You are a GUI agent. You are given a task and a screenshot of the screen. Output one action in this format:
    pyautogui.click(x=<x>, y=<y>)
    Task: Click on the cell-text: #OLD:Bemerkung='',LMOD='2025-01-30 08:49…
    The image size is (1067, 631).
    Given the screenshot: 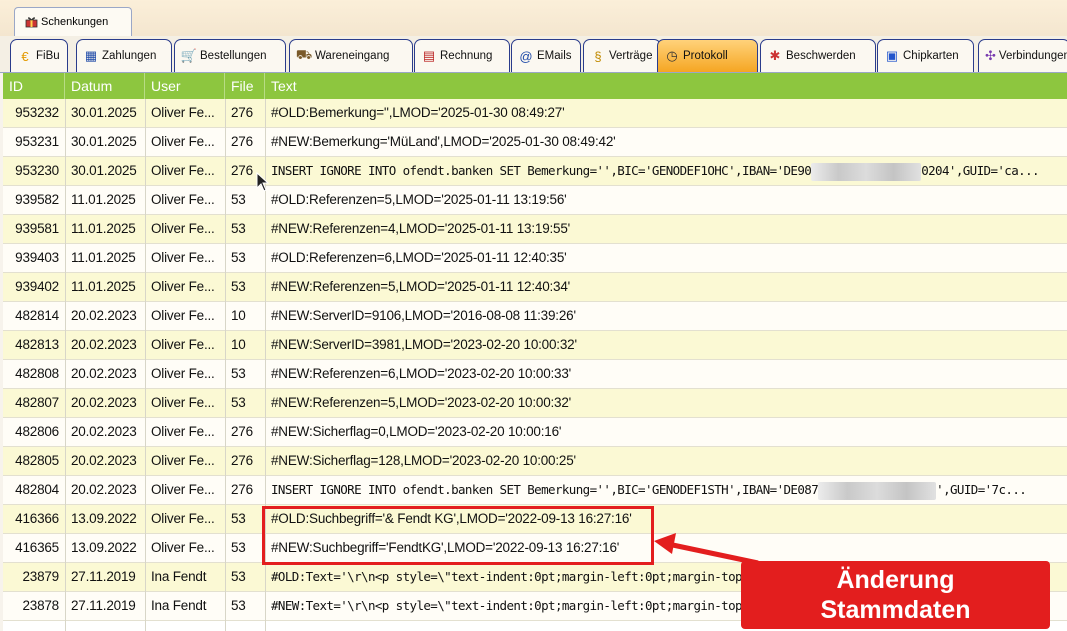 What is the action you would take?
    pyautogui.click(x=418, y=112)
    